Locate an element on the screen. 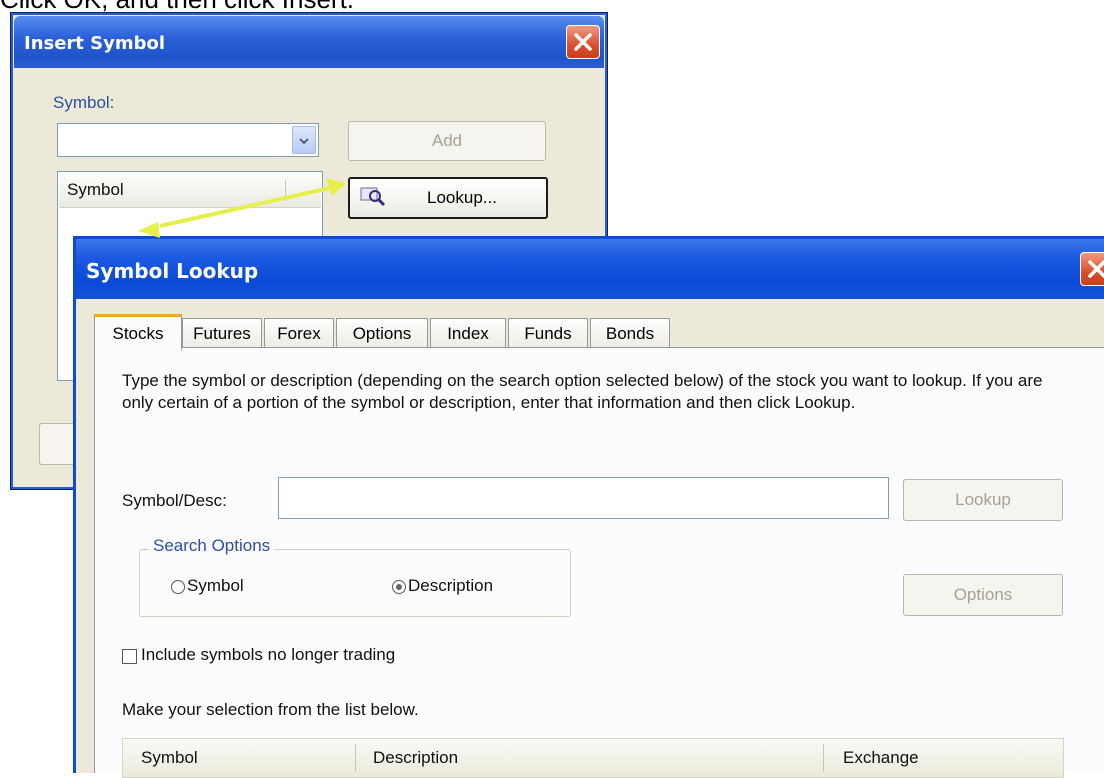 The height and width of the screenshot is (778, 1104). column-symbol: Symbol is located at coordinates (169, 758).